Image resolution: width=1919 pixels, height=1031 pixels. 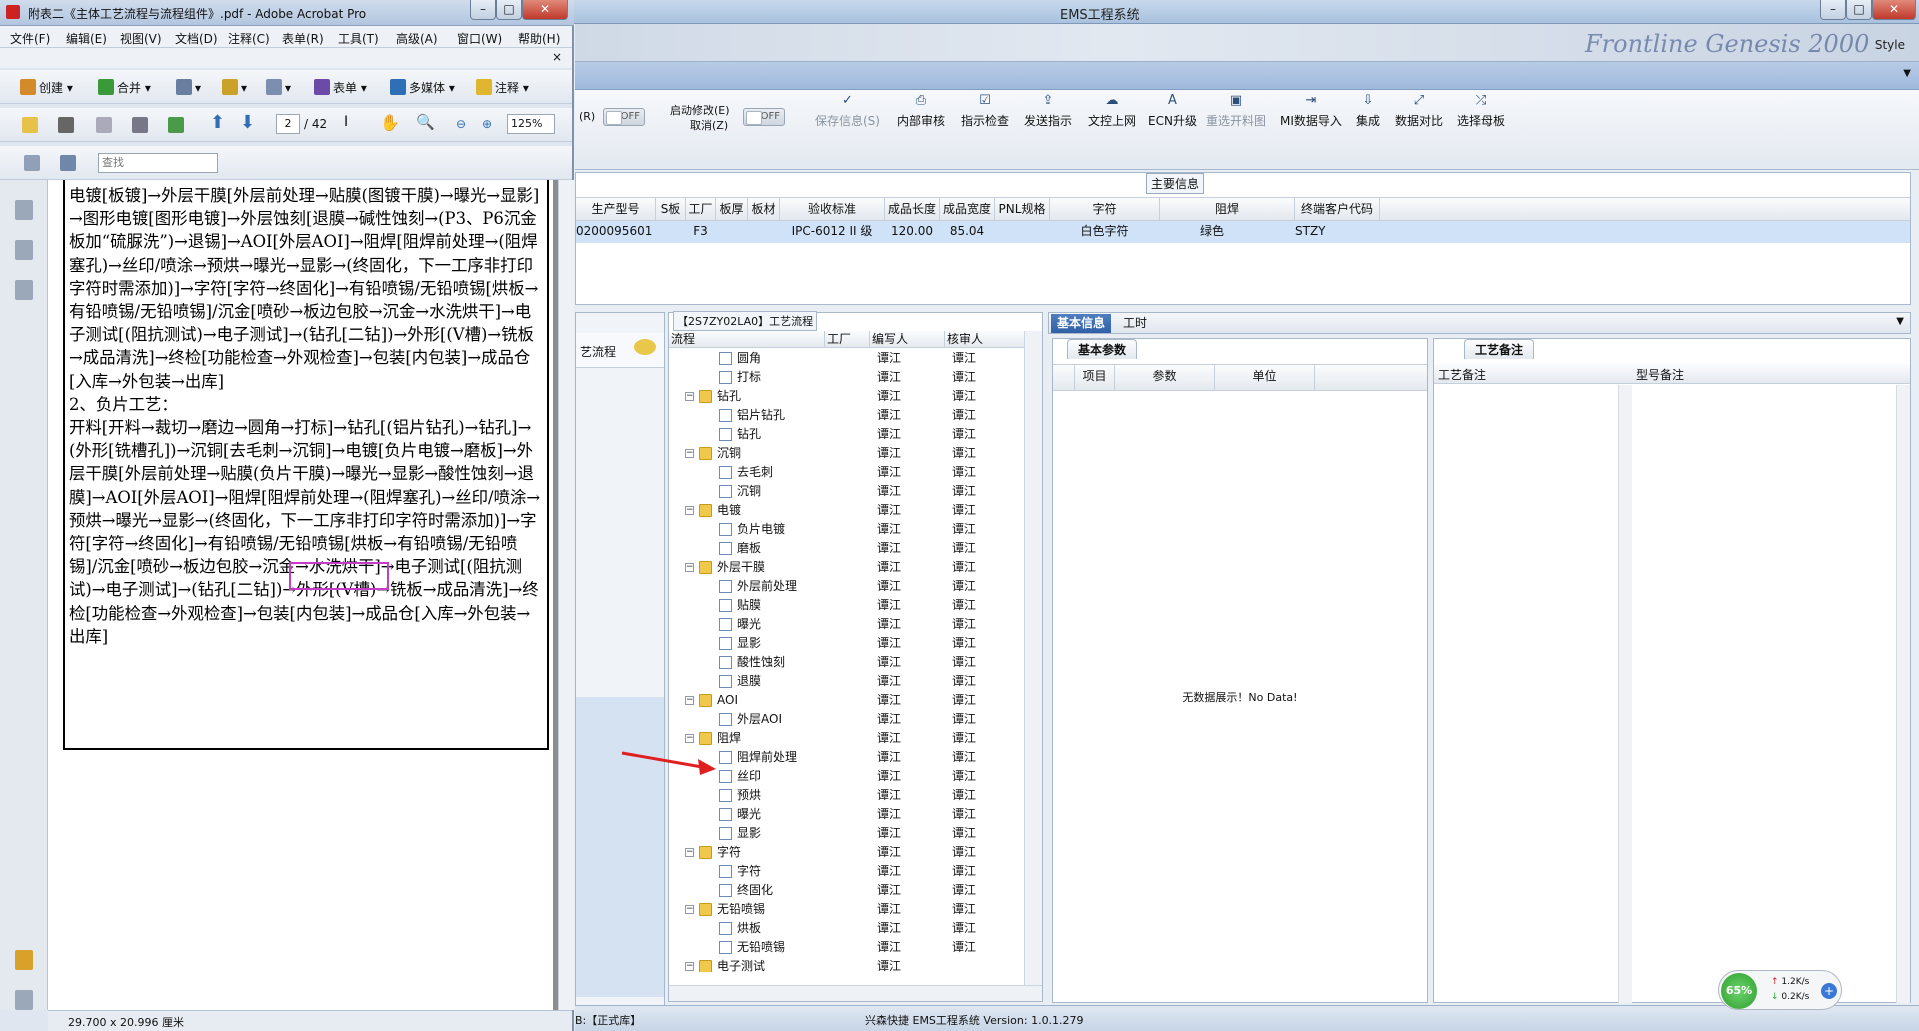 What do you see at coordinates (846, 396) in the screenshot?
I see `tree-row: − 钻孔 谭江 谭江` at bounding box center [846, 396].